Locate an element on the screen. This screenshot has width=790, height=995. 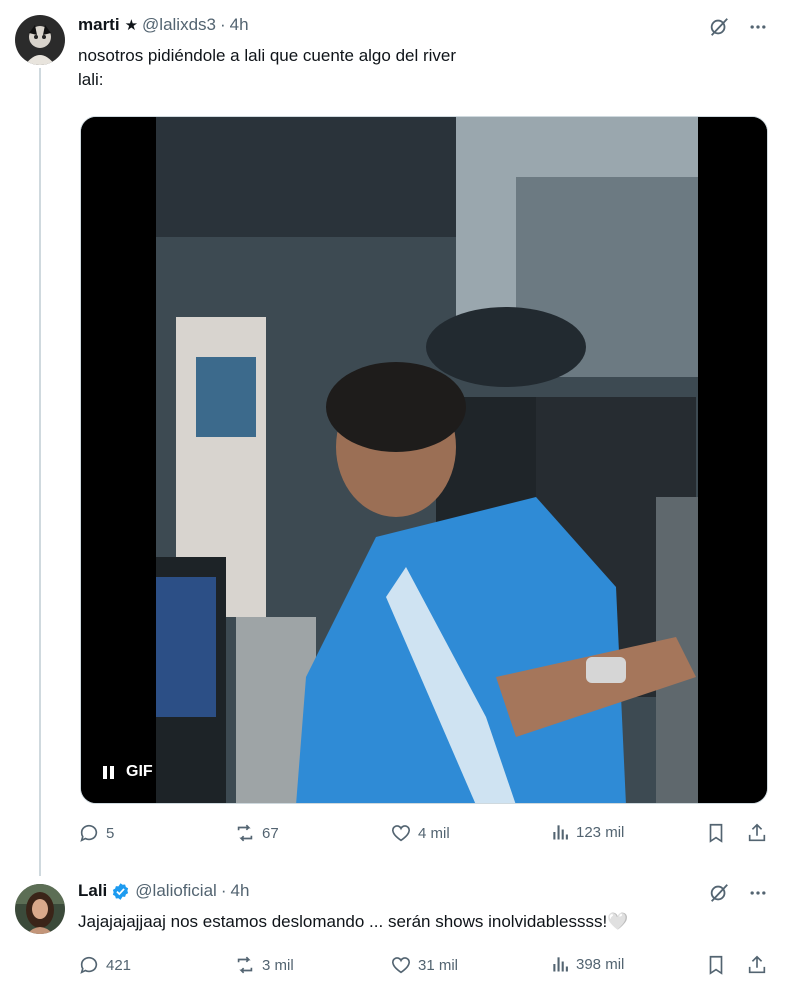
tweet-header: marti ★ @lalixds3 · 4h is located at coordinates (163, 25).